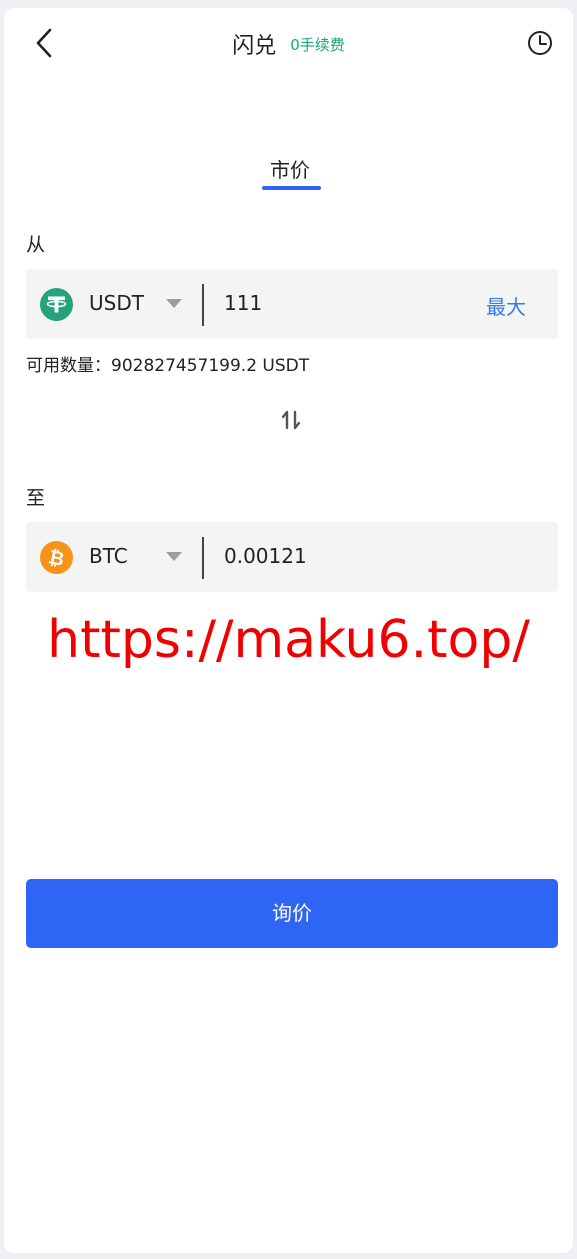 Image resolution: width=577 pixels, height=1259 pixels. What do you see at coordinates (290, 168) in the screenshot?
I see `tab-market: 市价` at bounding box center [290, 168].